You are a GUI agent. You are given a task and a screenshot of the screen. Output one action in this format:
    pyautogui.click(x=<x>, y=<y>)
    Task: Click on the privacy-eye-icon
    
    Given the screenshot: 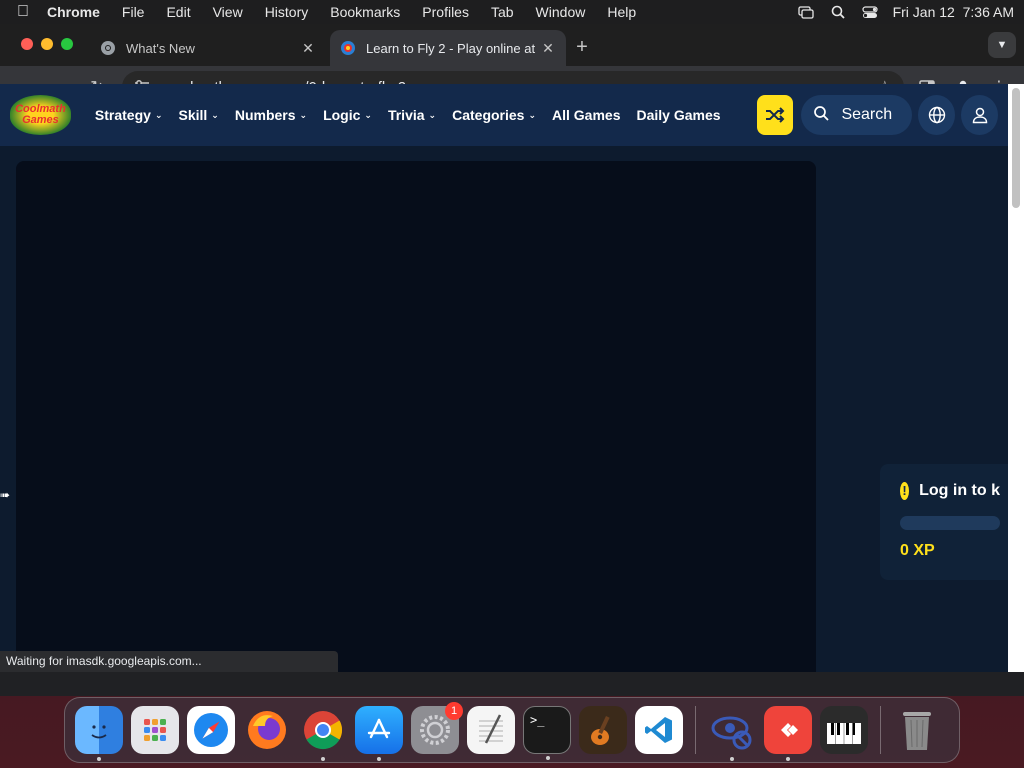 What is the action you would take?
    pyautogui.click(x=732, y=733)
    